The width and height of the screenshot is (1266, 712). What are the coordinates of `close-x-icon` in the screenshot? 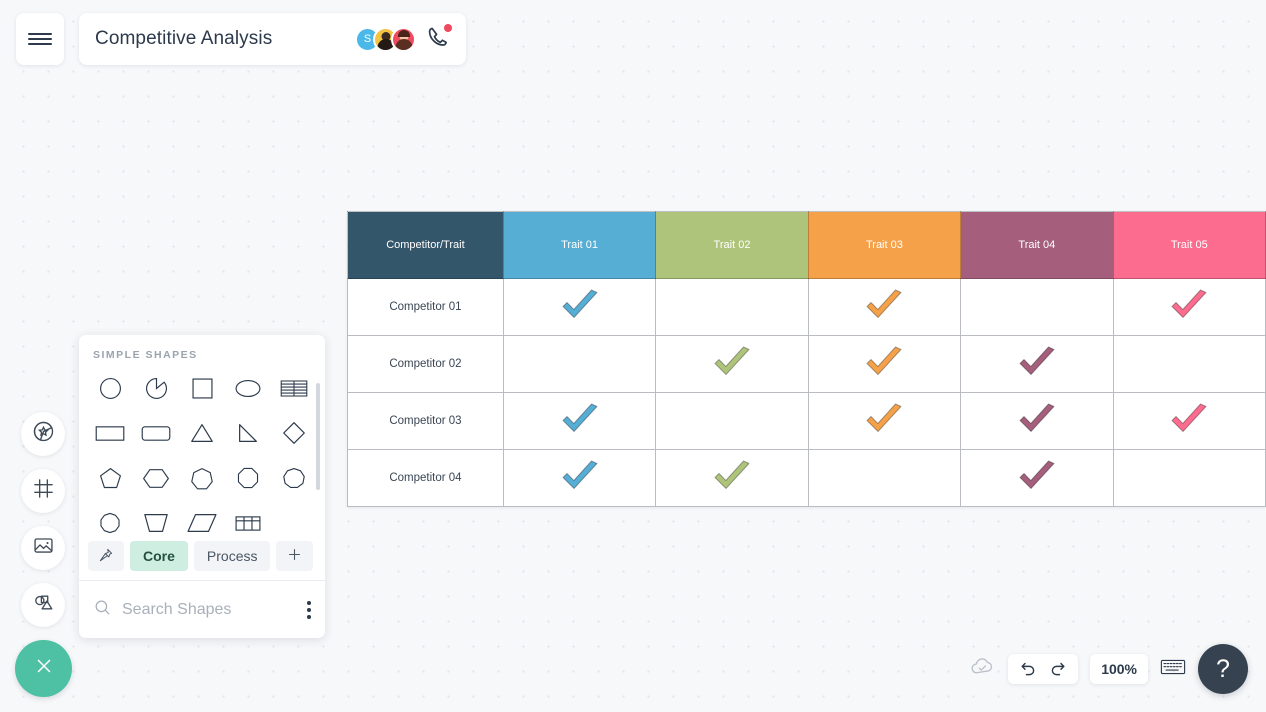 It's located at (44, 668).